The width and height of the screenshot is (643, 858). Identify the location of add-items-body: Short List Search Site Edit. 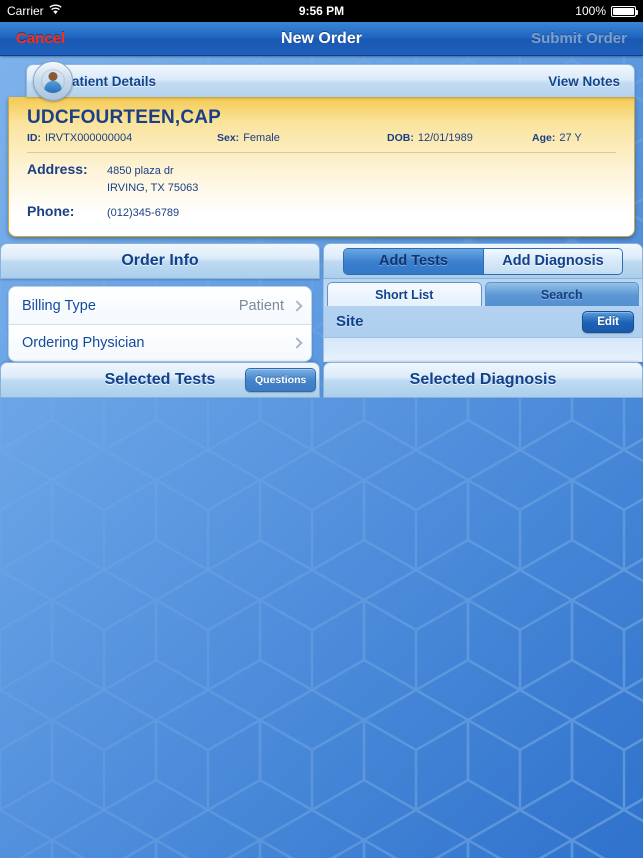
(483, 320).